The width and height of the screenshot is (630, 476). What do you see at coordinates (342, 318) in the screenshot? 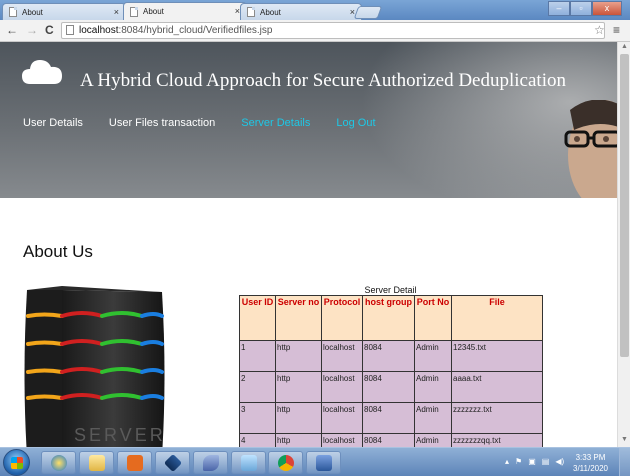
I see `col-protocol: Protocol` at bounding box center [342, 318].